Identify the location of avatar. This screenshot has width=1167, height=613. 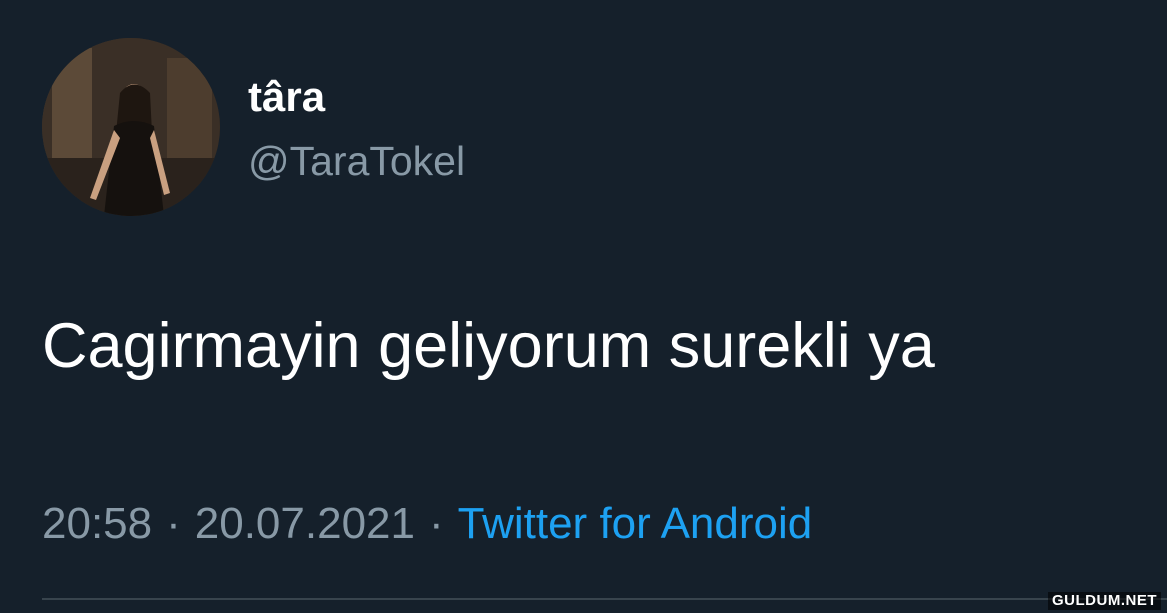
(131, 127).